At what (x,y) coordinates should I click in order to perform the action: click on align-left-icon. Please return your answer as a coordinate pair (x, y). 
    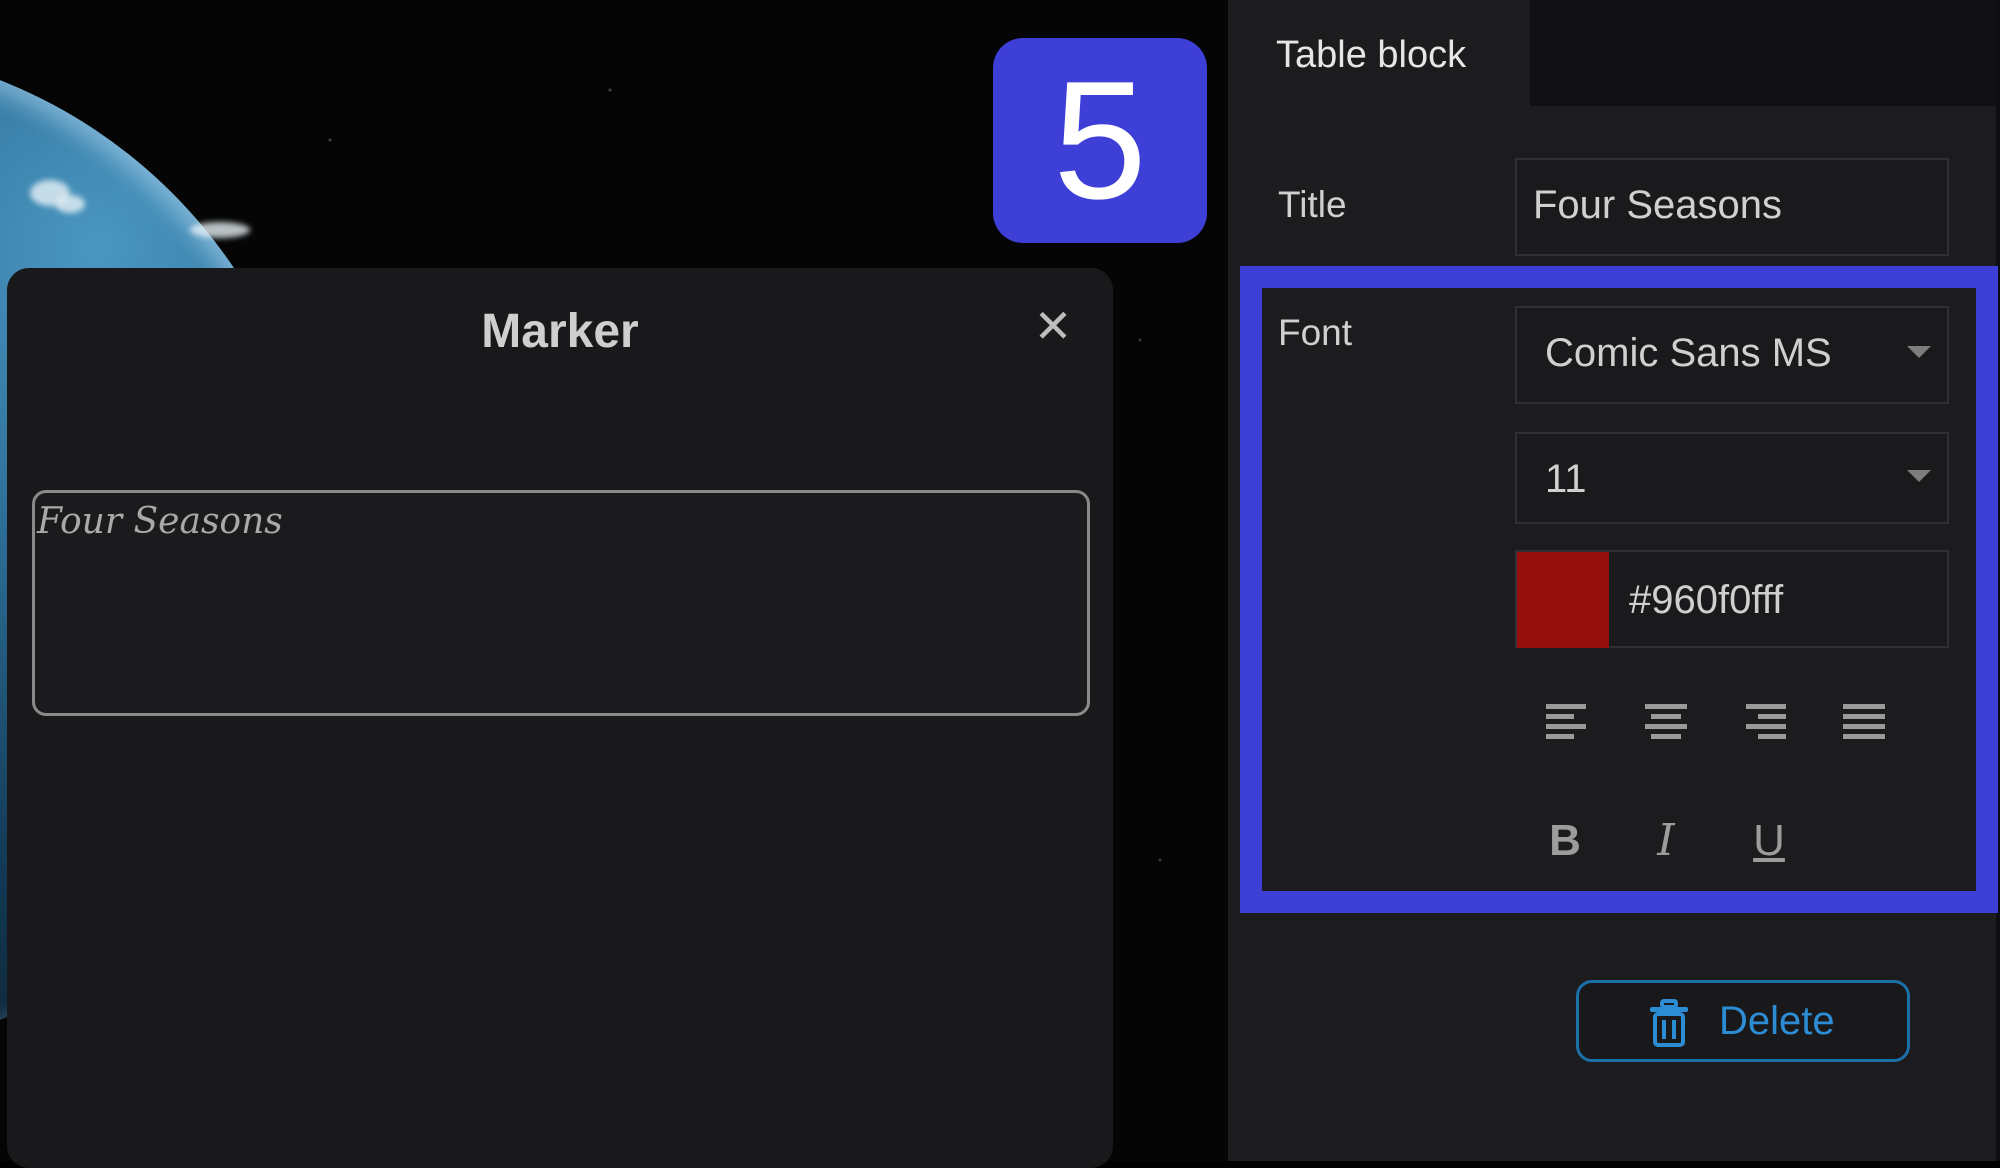
    Looking at the image, I should click on (1567, 721).